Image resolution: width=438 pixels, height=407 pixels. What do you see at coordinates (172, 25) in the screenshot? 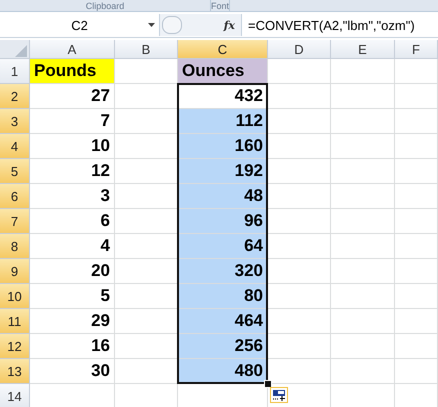
I see `expand-handle` at bounding box center [172, 25].